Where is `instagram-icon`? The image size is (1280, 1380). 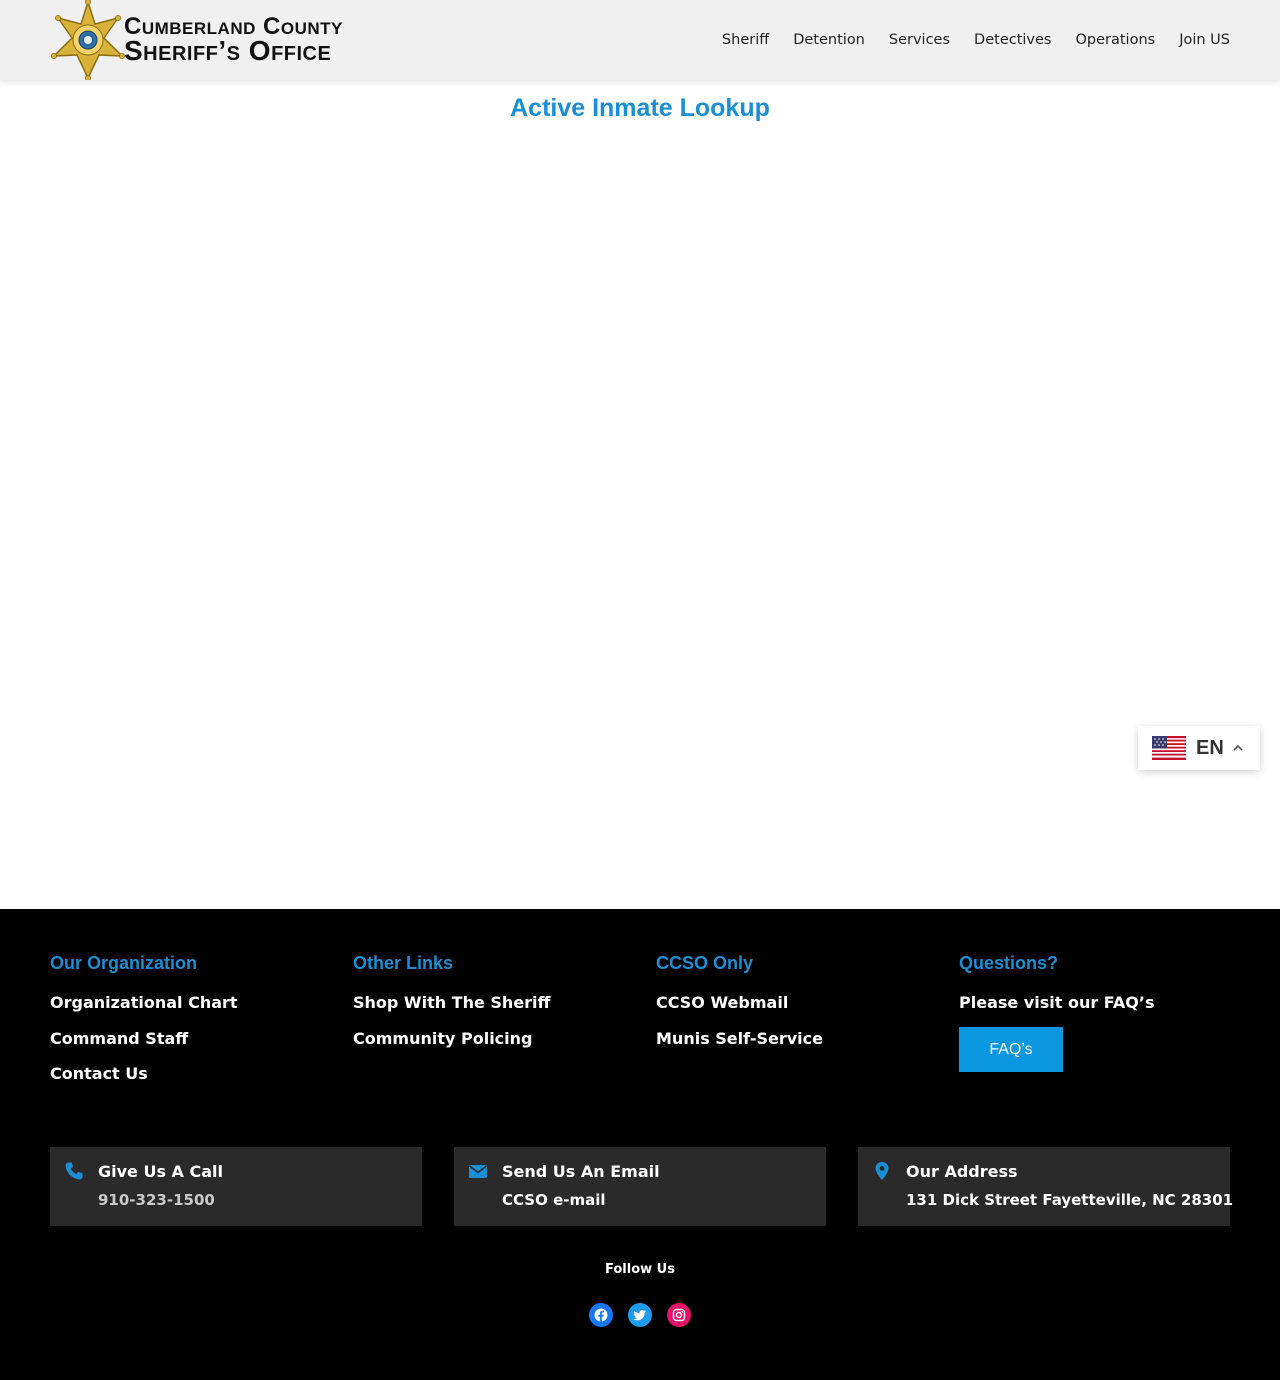 instagram-icon is located at coordinates (679, 1315).